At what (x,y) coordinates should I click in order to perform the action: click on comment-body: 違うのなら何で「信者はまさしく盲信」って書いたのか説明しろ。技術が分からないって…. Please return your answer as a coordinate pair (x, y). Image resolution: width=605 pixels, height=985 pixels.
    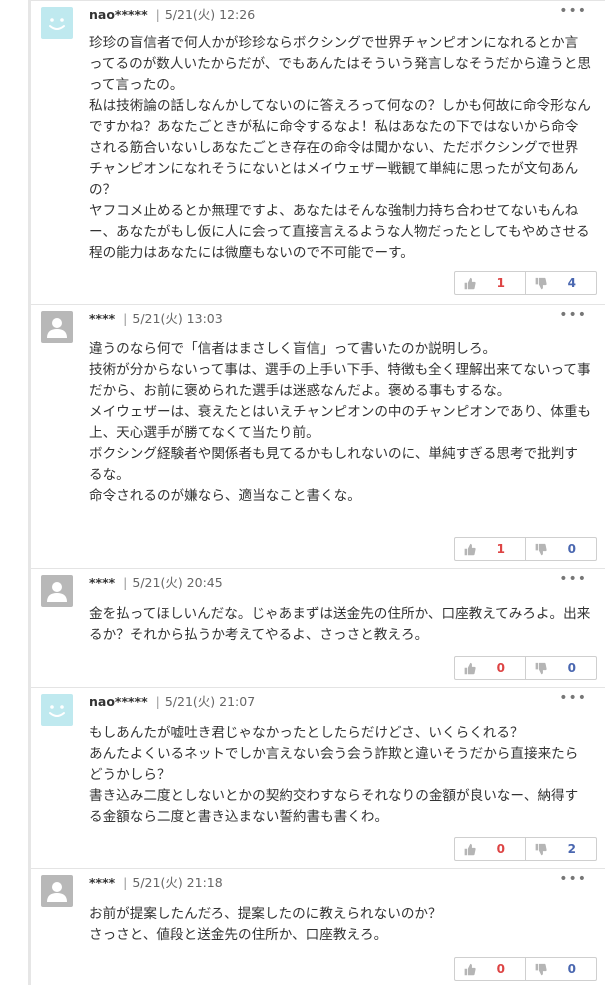
    Looking at the image, I should click on (340, 423).